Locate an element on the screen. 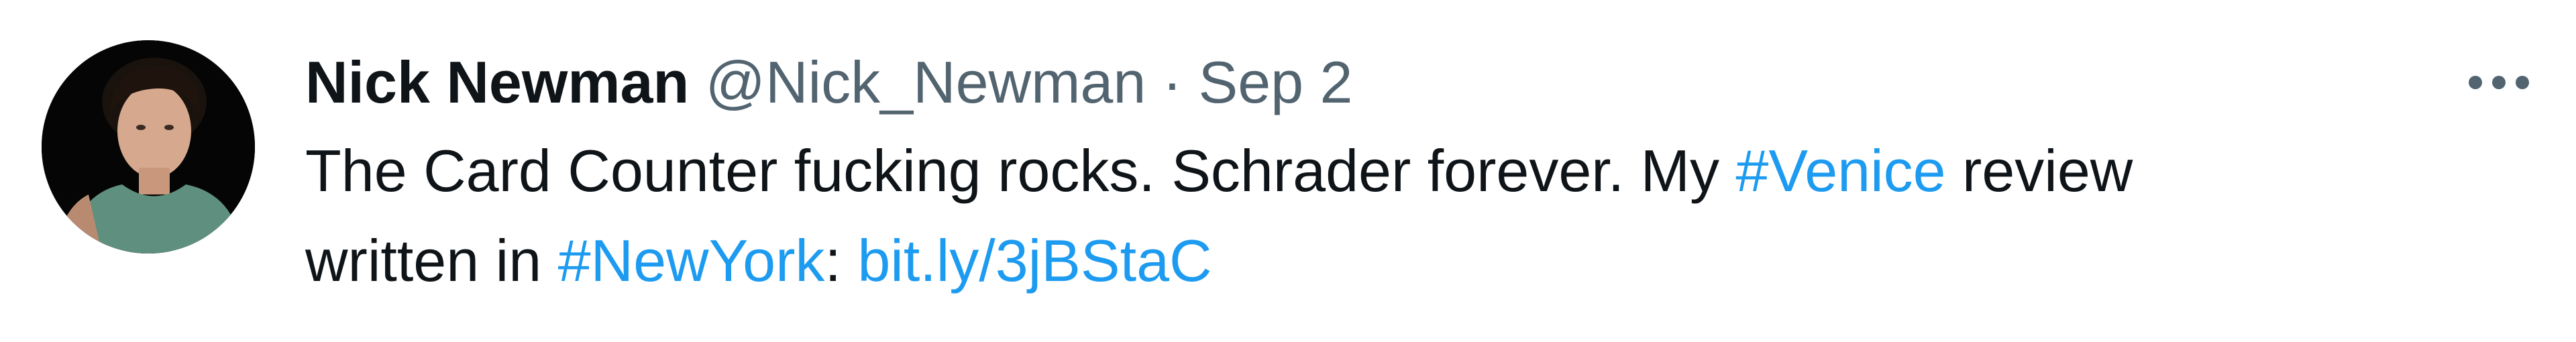  author-name: Nick Newman is located at coordinates (497, 82).